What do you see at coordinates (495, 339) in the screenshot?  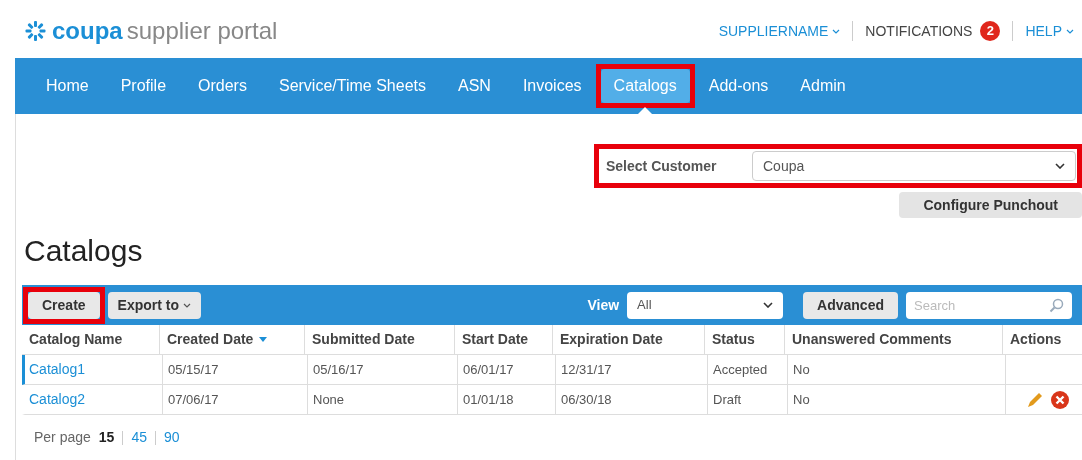 I see `column-header: Start Date` at bounding box center [495, 339].